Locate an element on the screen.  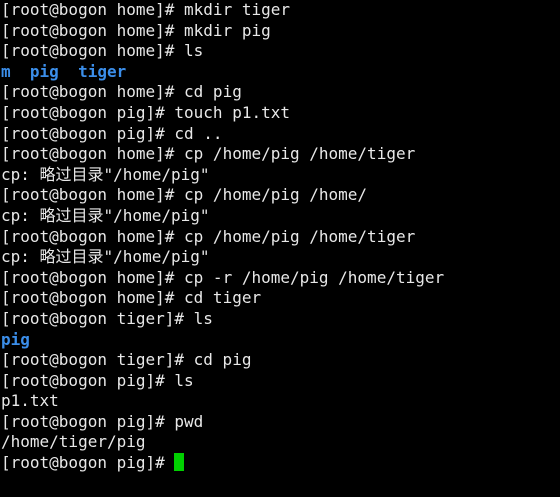
command-text: cp -r /home/pig /home/tiger is located at coordinates (314, 277).